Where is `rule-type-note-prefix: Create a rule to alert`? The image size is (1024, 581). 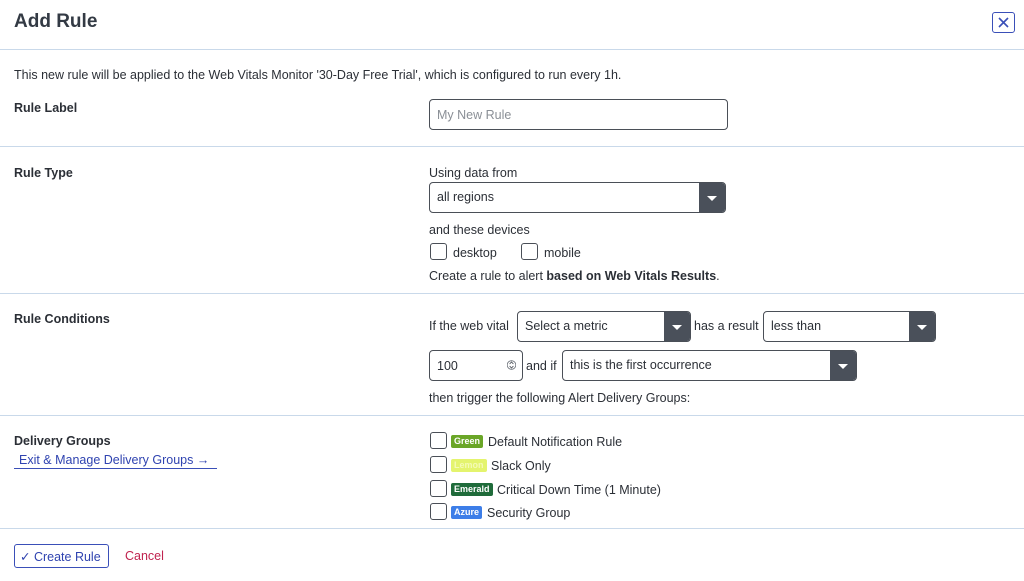 rule-type-note-prefix: Create a rule to alert is located at coordinates (488, 276).